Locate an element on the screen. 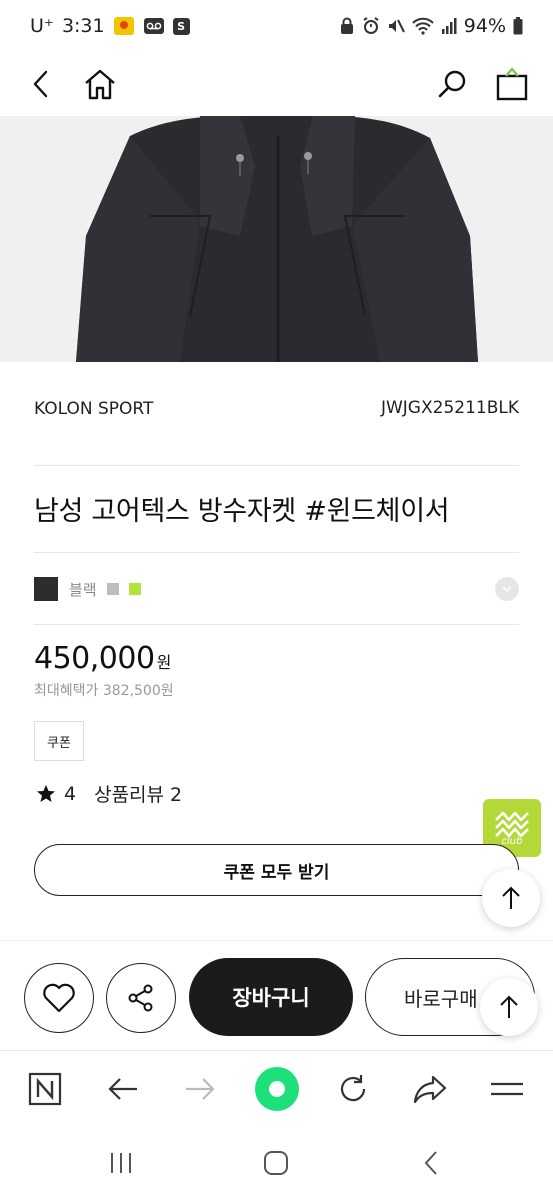  scroll-top-button-overlay is located at coordinates (509, 1007).